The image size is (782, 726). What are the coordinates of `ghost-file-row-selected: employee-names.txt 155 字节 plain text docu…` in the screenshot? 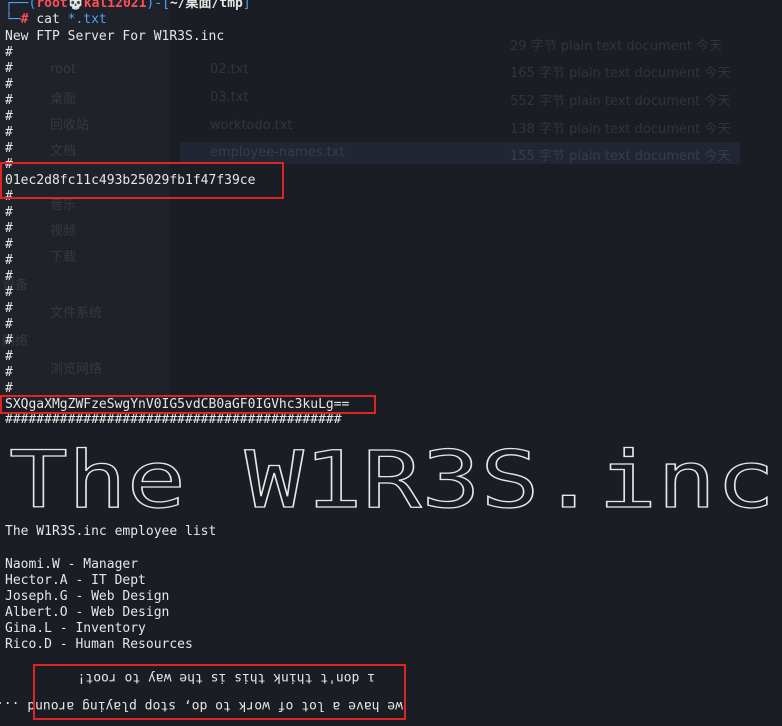 It's located at (460, 153).